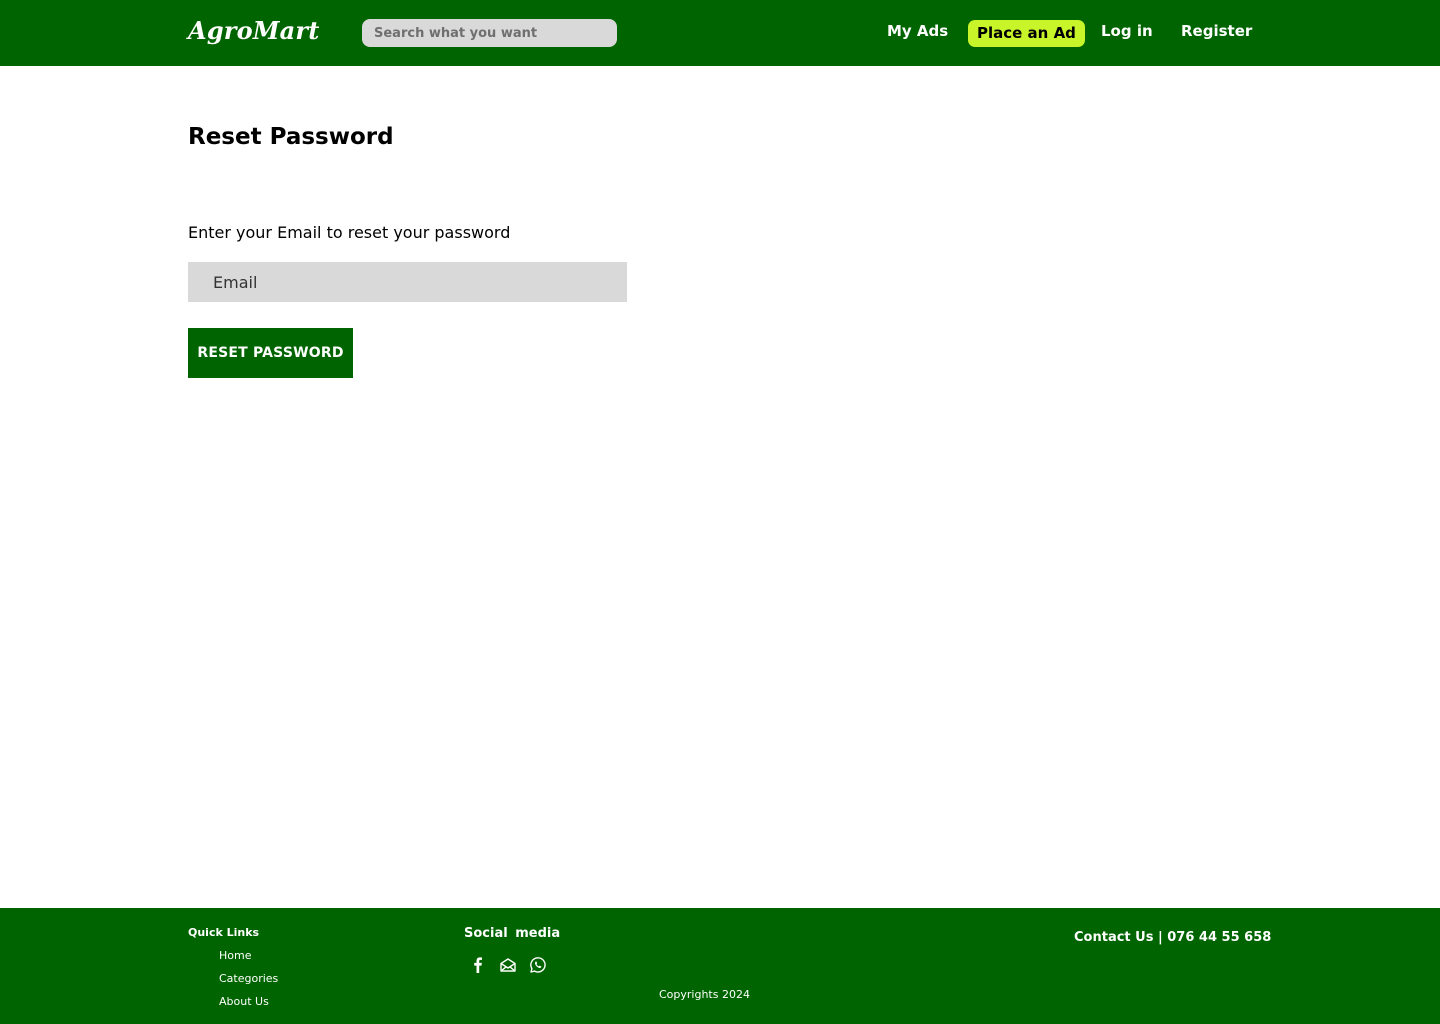  I want to click on register-link: Register, so click(1216, 31).